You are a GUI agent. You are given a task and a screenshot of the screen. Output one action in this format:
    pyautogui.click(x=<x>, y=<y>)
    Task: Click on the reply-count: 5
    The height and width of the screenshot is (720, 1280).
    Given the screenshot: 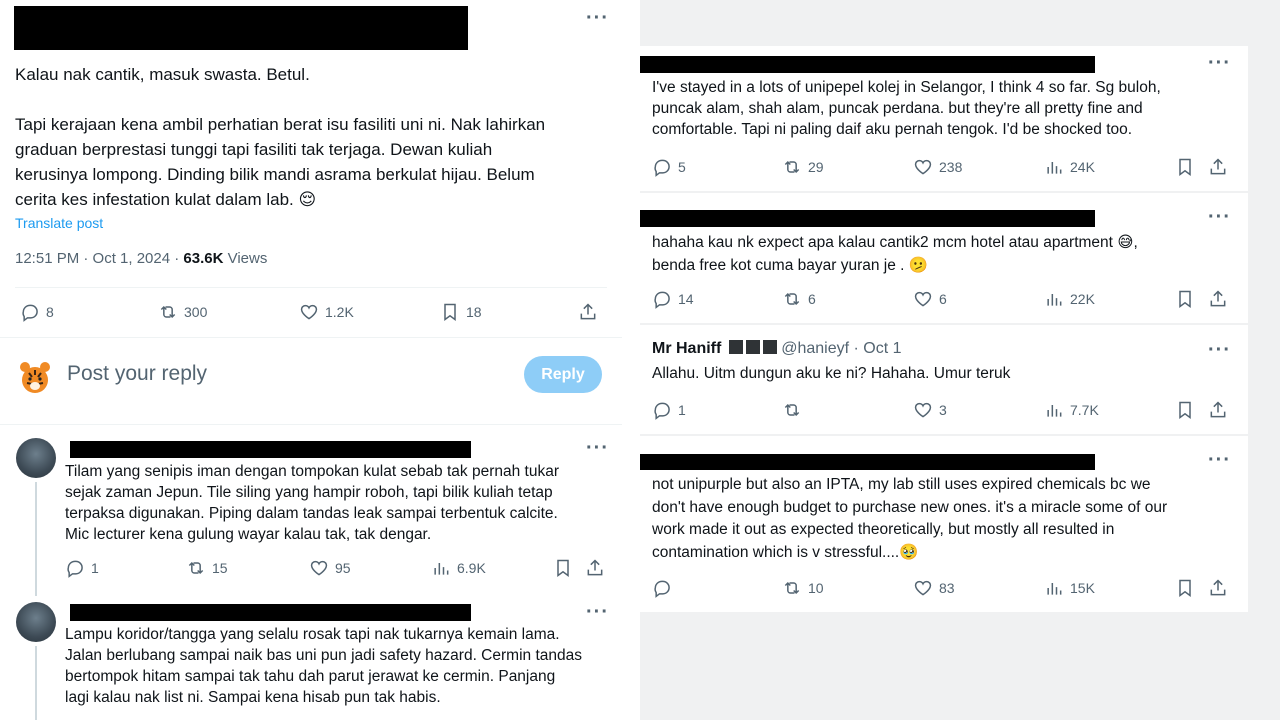 What is the action you would take?
    pyautogui.click(x=682, y=167)
    